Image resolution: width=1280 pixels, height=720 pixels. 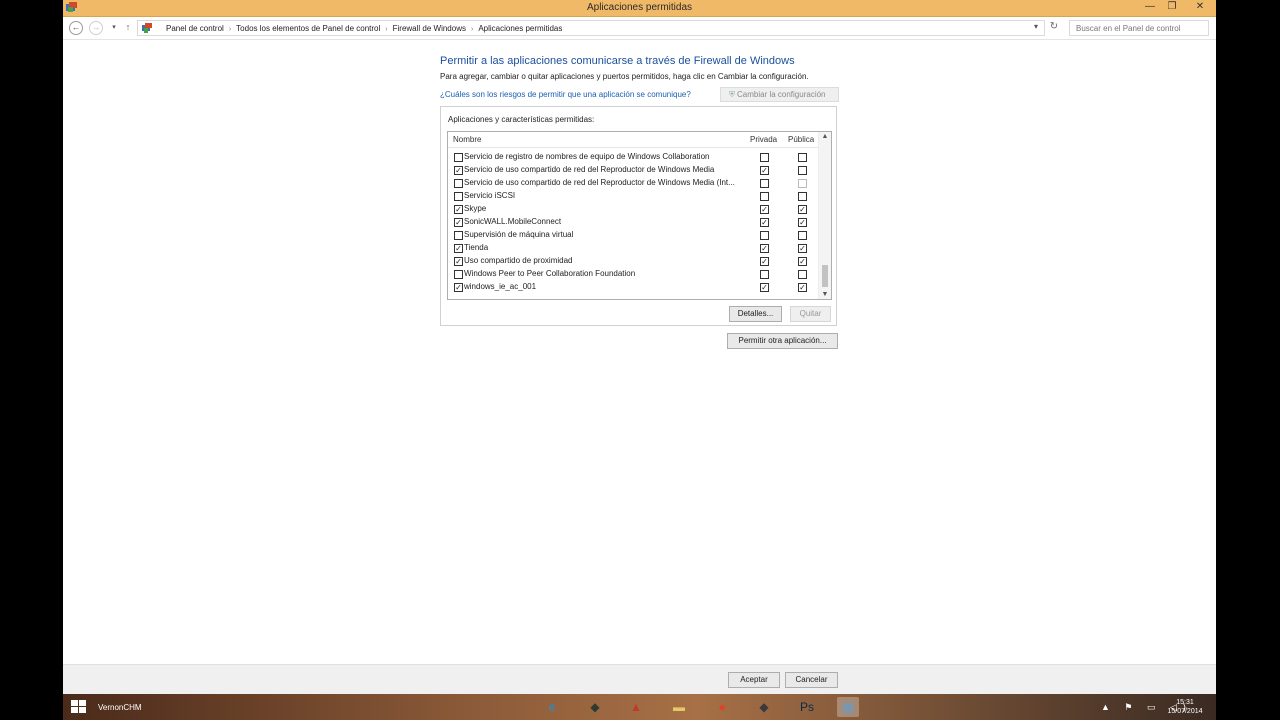 I want to click on table-row: Supervisión de máquina virtual, so click(x=634, y=235).